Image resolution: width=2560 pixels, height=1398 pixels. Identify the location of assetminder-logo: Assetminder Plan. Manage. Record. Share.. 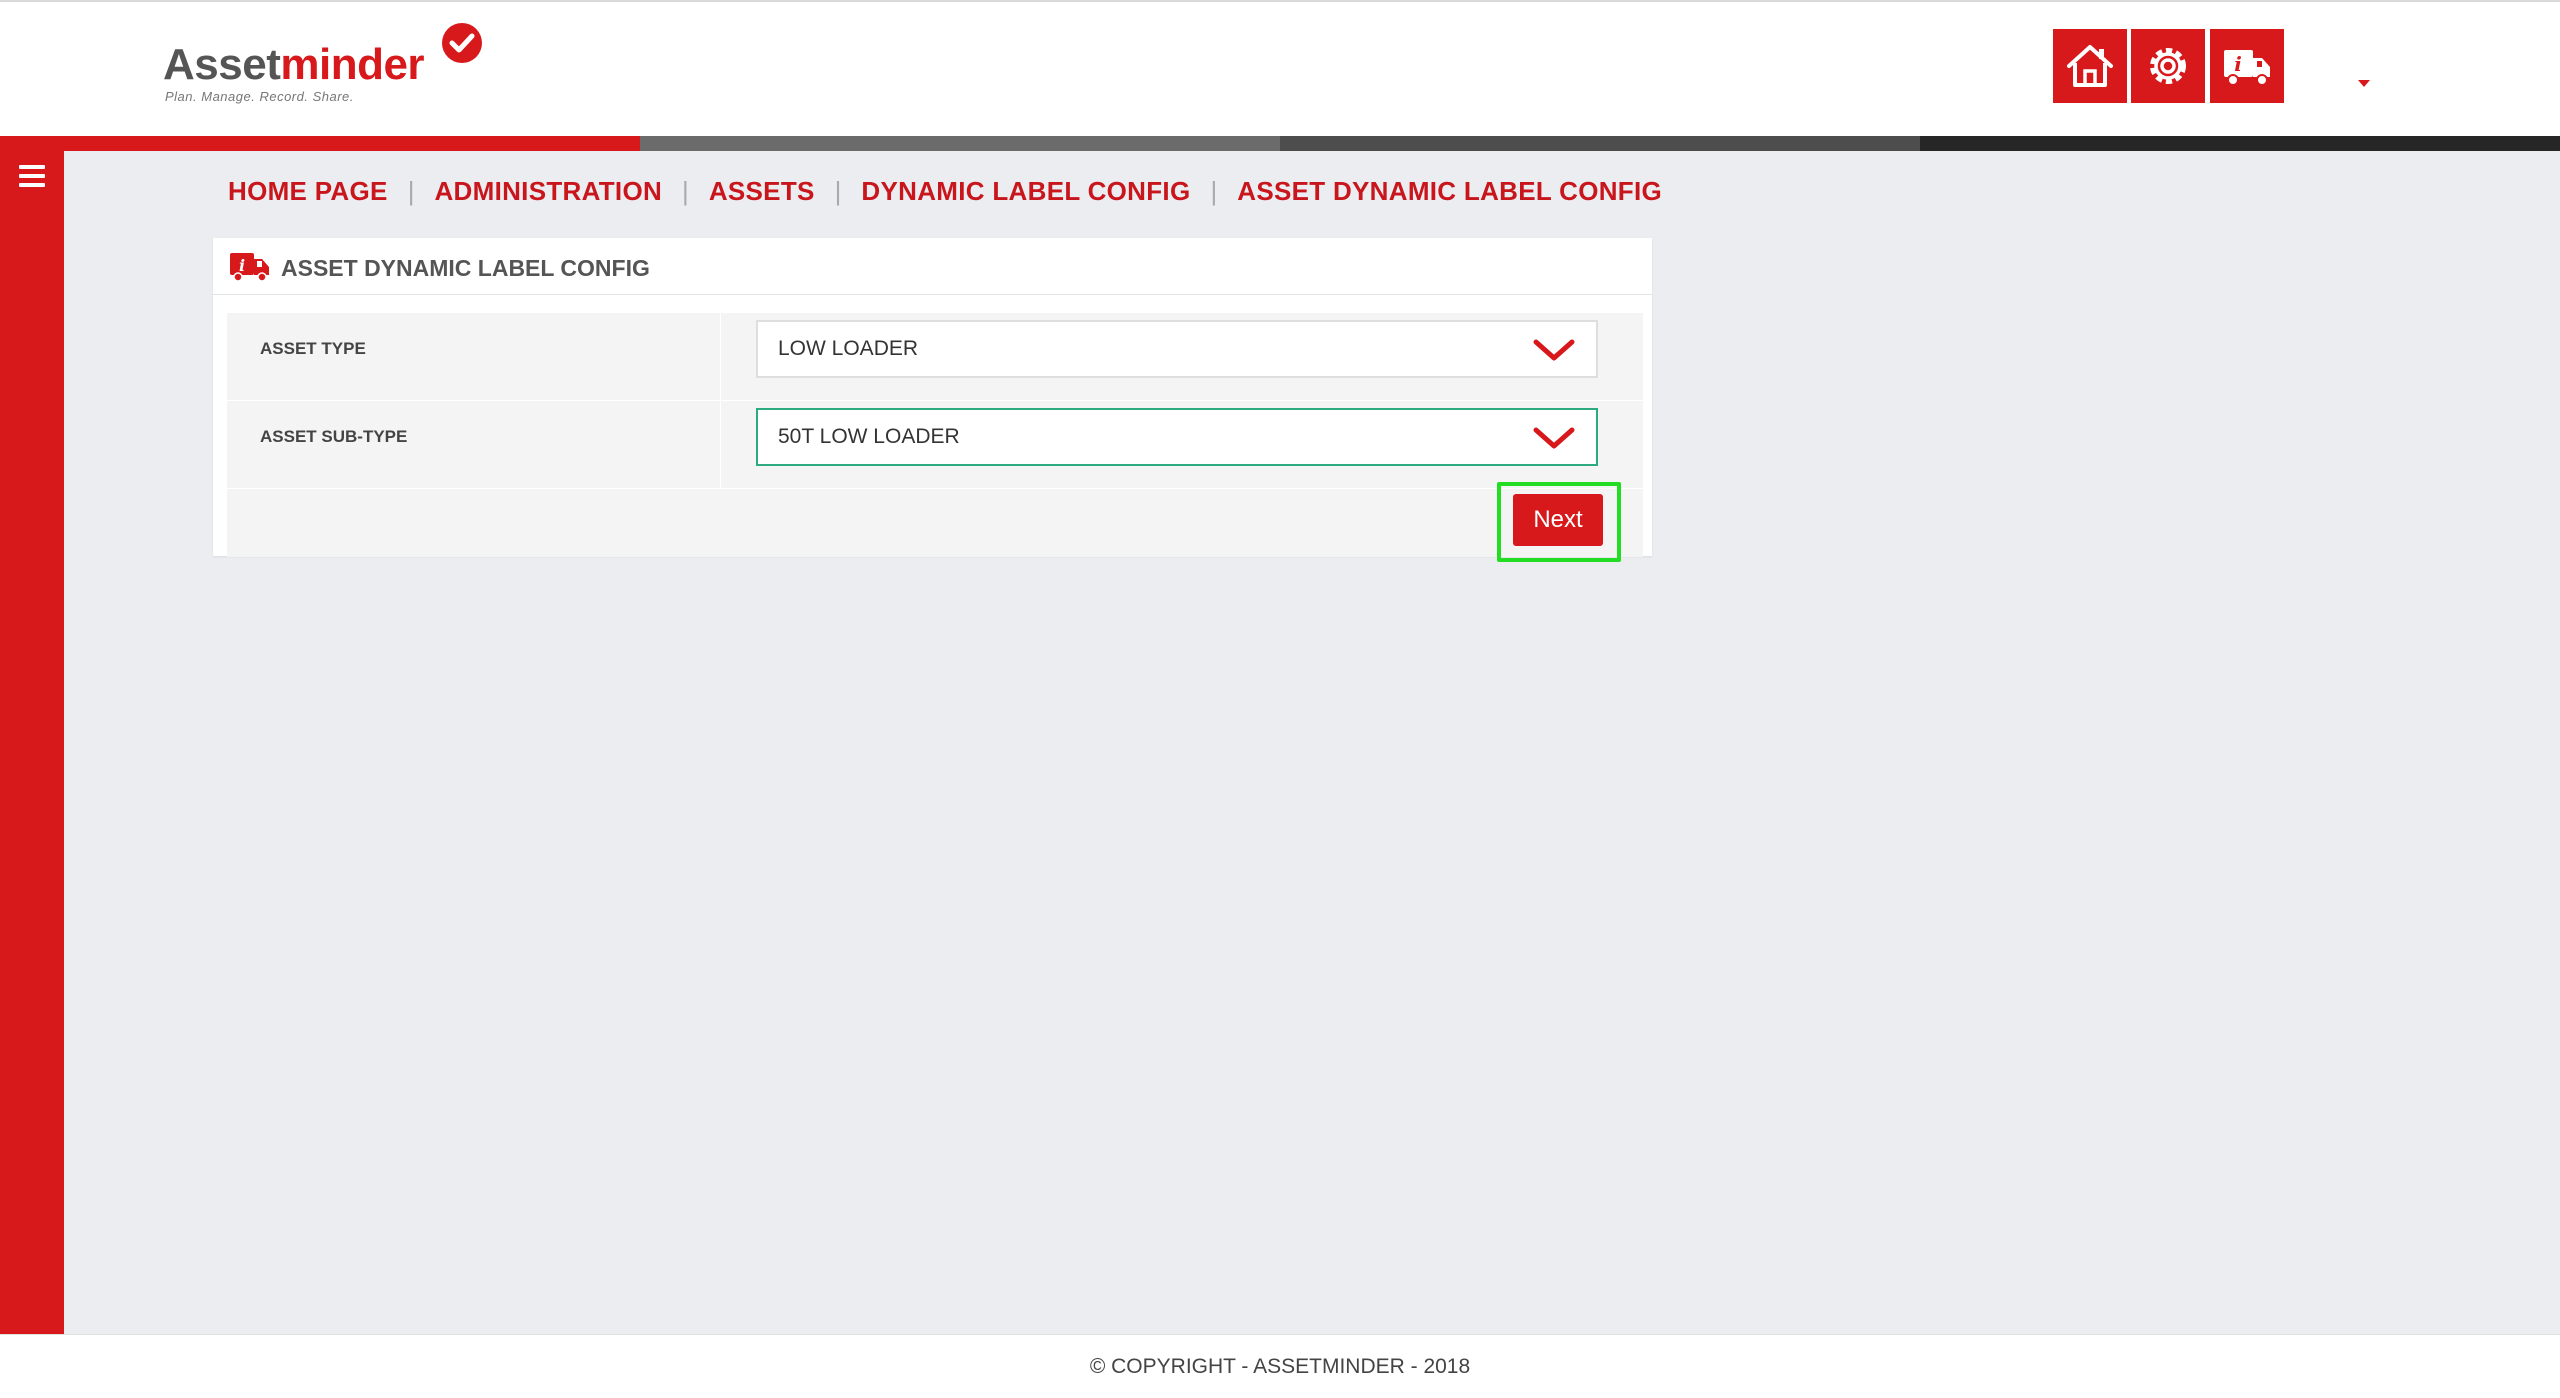
(333, 67).